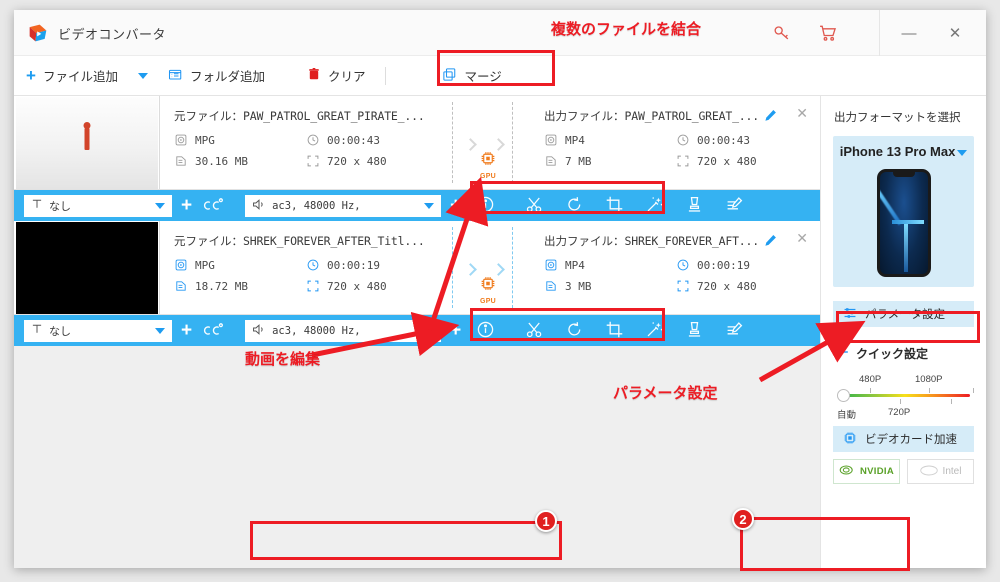 Image resolution: width=1000 pixels, height=582 pixels. What do you see at coordinates (903, 174) in the screenshot?
I see `phone-notch` at bounding box center [903, 174].